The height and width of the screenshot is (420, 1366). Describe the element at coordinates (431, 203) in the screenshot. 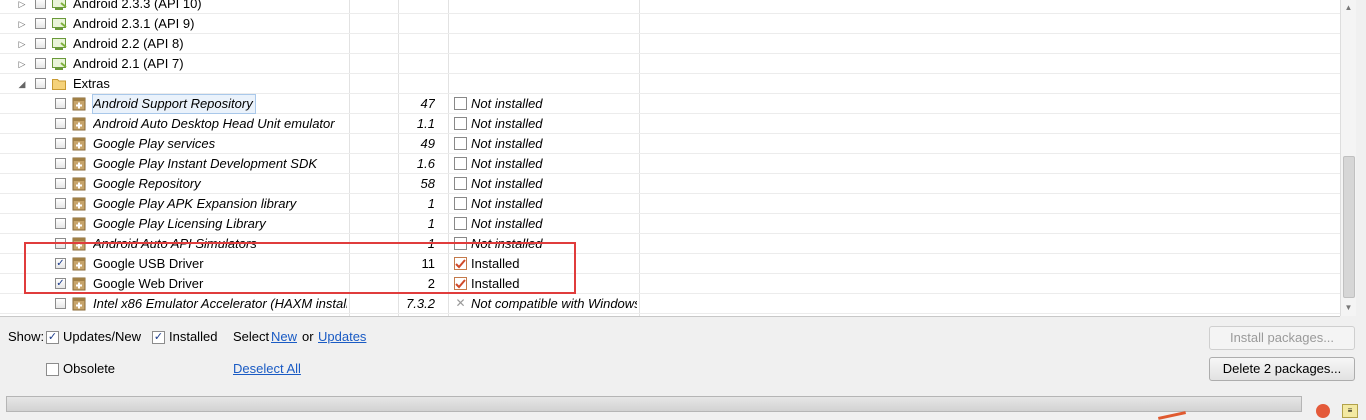

I see `package-revision: 1` at that location.